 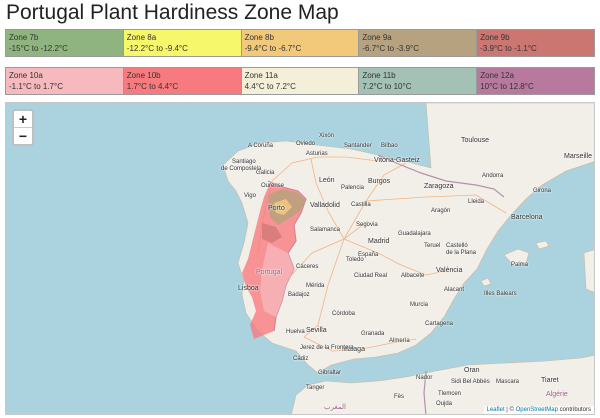 What do you see at coordinates (273, 186) in the screenshot?
I see `label-ourense: Ourense` at bounding box center [273, 186].